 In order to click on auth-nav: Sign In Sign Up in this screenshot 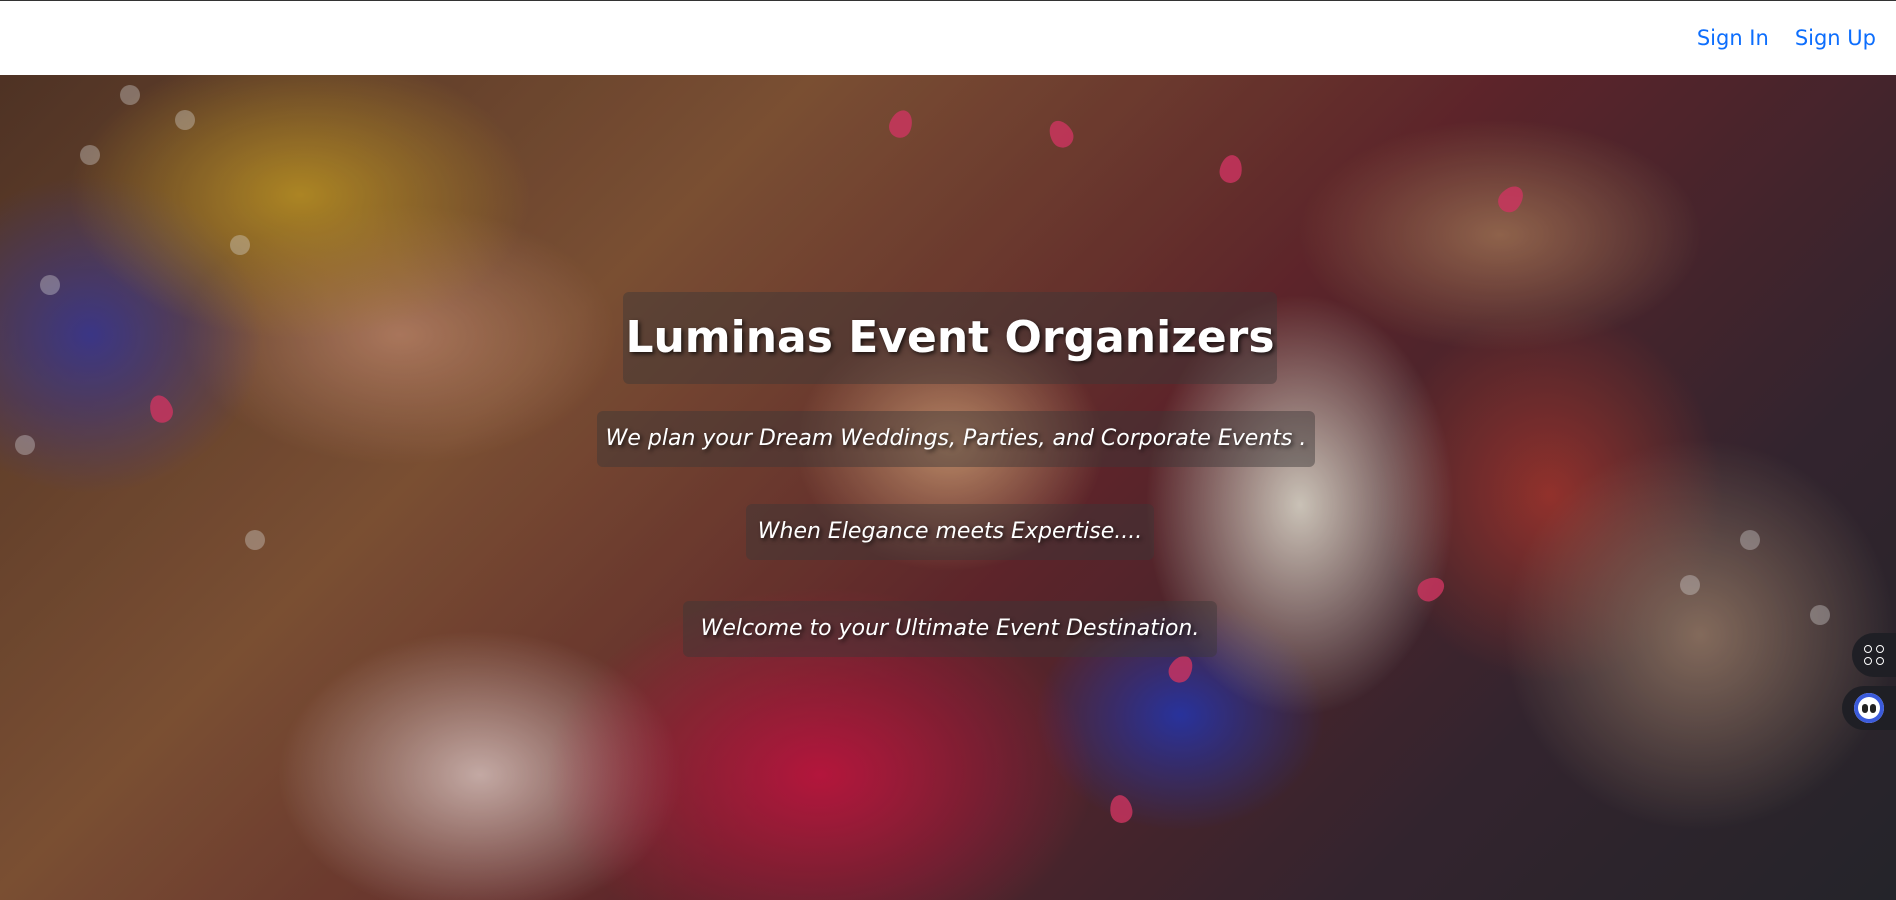, I will do `click(1786, 38)`.